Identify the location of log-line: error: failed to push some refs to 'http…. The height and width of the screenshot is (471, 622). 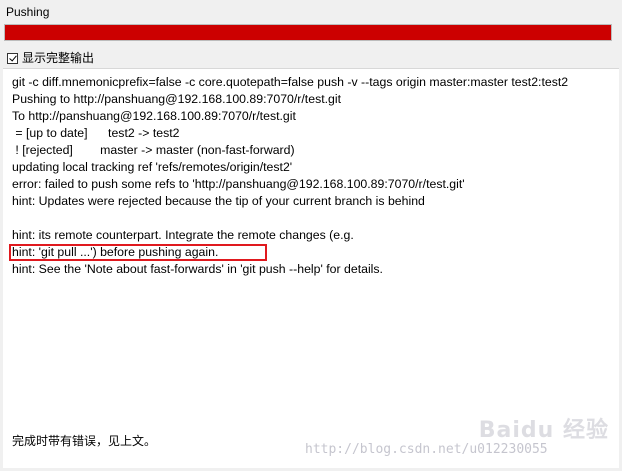
(238, 184).